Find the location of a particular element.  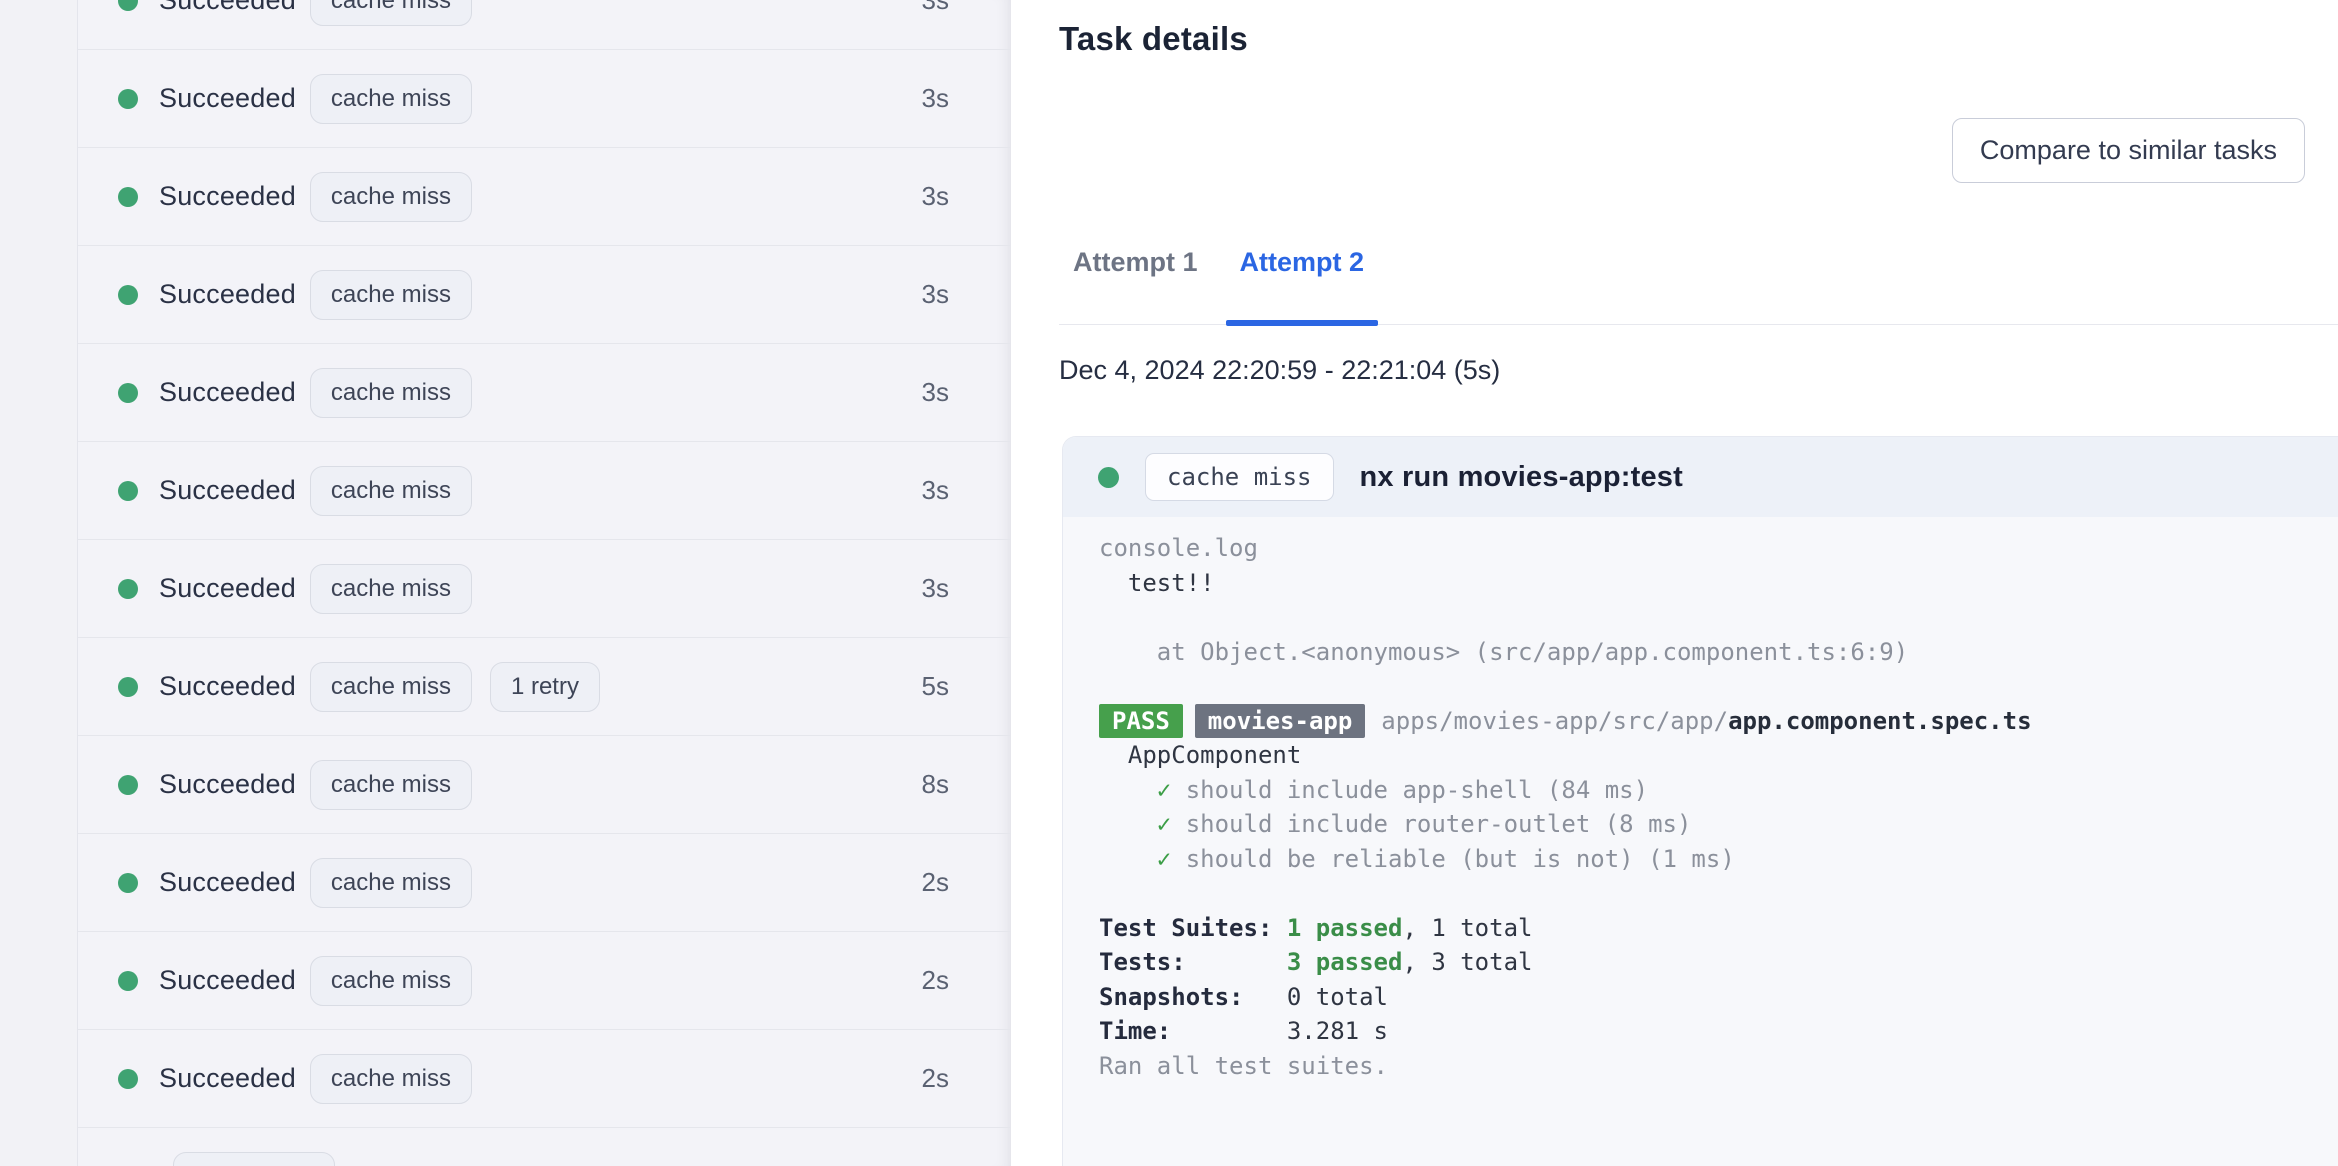

task-row: cache miss is located at coordinates (544, 1147).